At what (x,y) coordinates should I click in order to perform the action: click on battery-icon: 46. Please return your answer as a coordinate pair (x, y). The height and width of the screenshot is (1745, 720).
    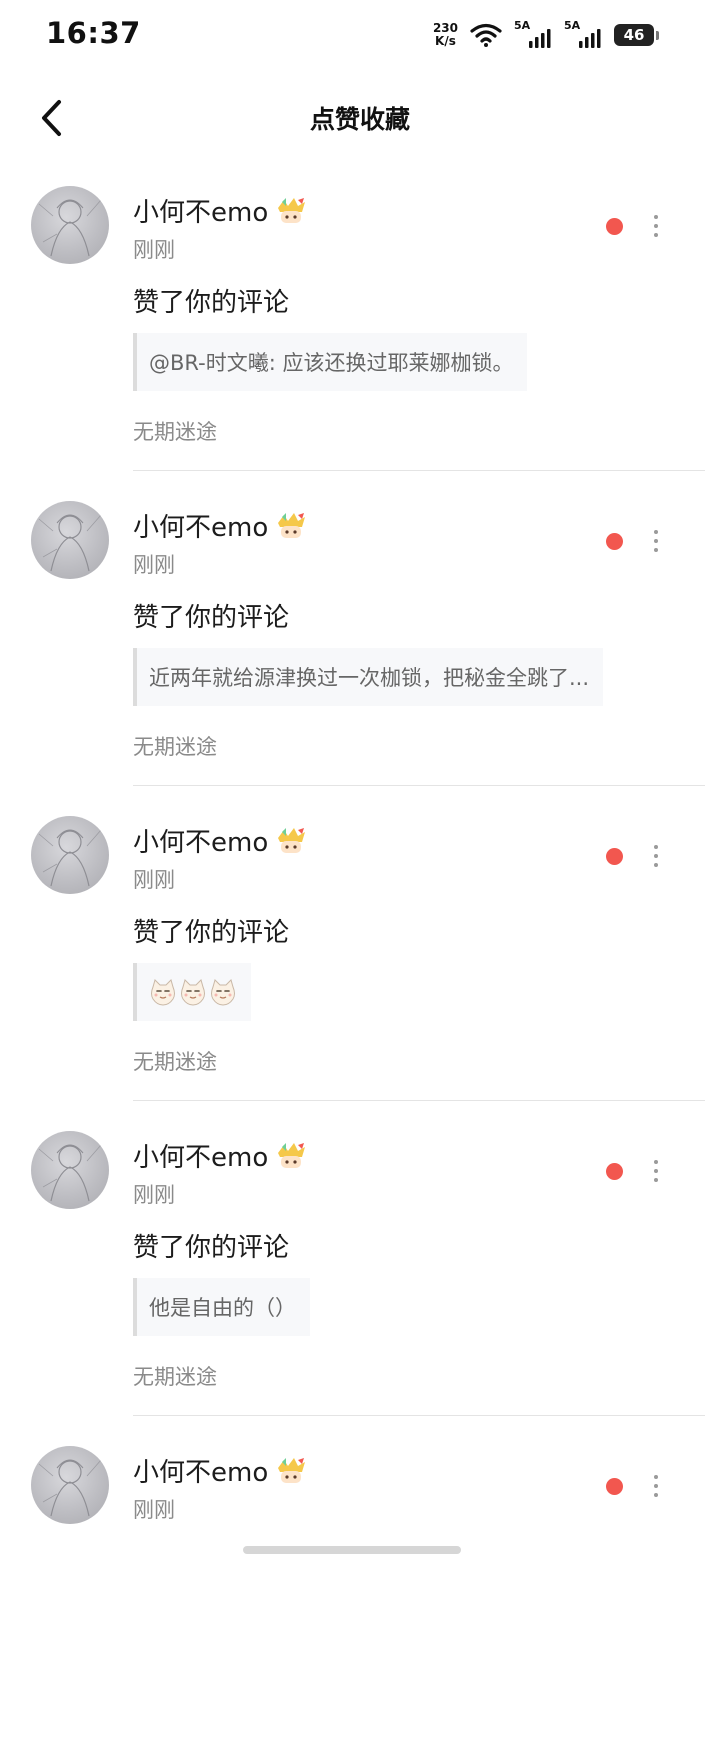
    Looking at the image, I should click on (637, 35).